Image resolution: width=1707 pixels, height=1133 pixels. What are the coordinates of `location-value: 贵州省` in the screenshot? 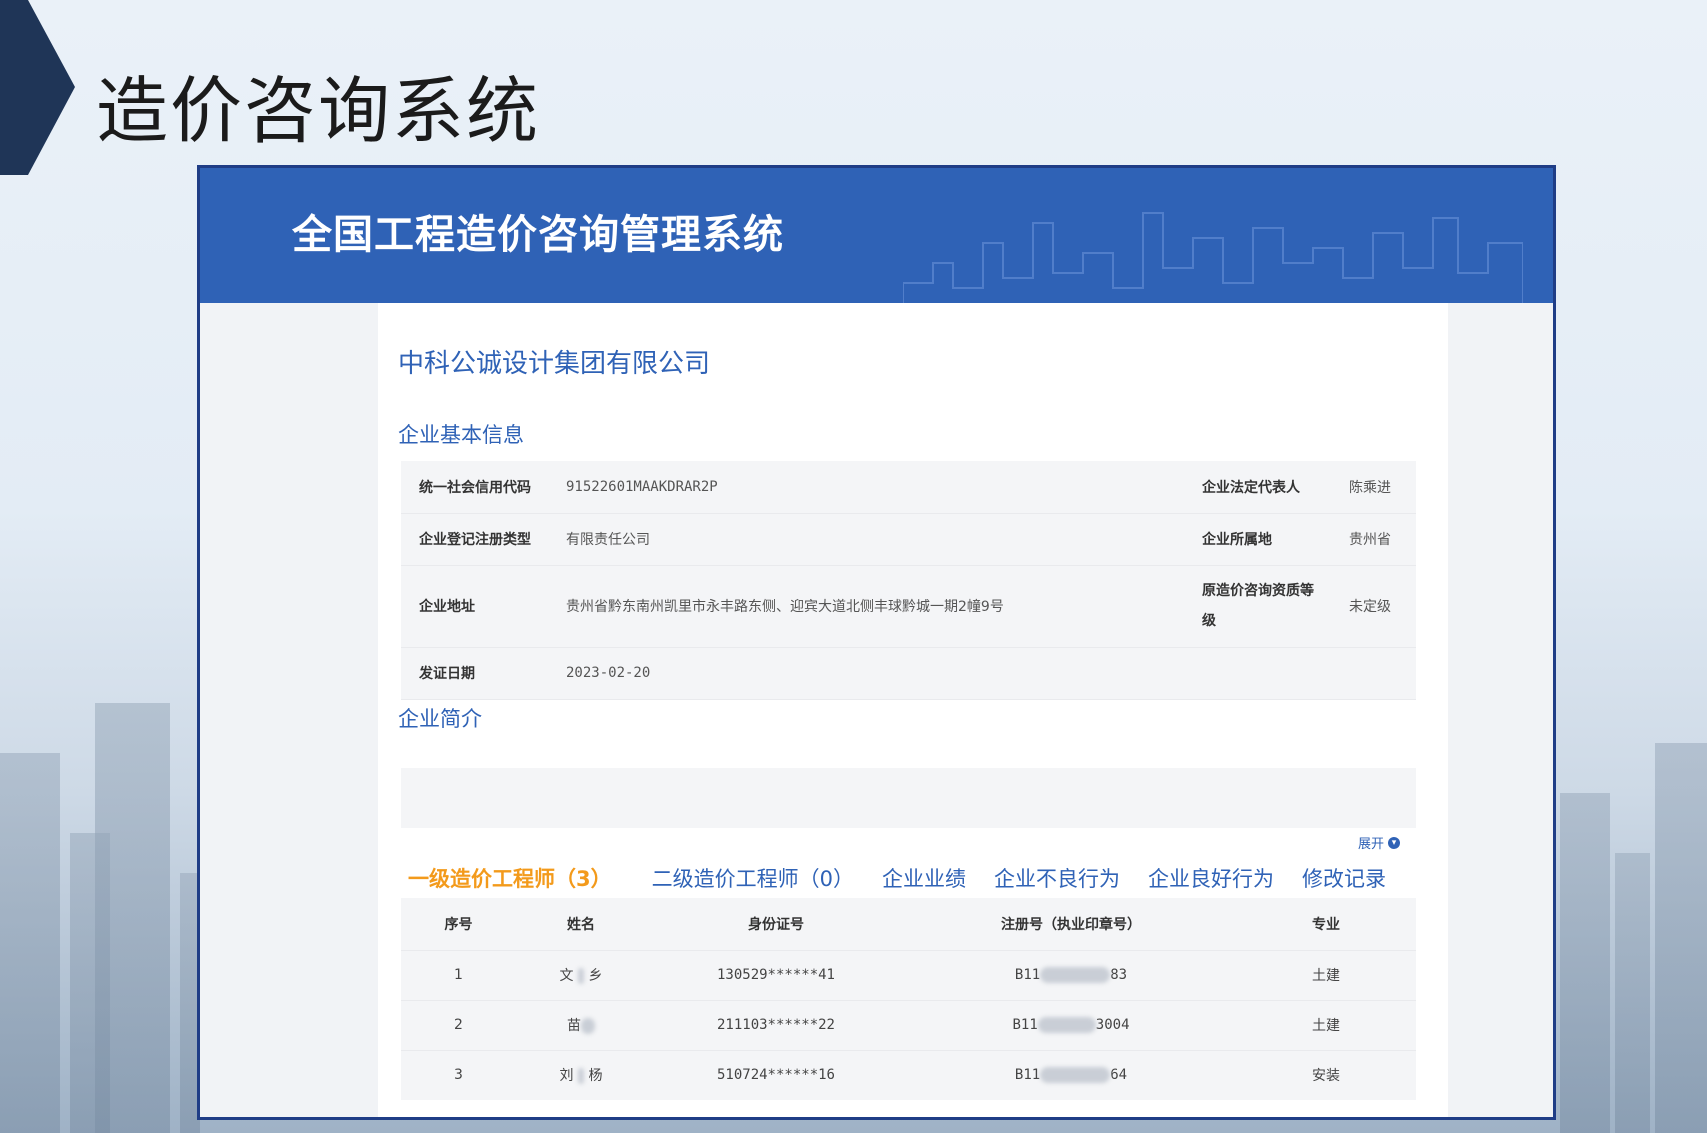 It's located at (1373, 539).